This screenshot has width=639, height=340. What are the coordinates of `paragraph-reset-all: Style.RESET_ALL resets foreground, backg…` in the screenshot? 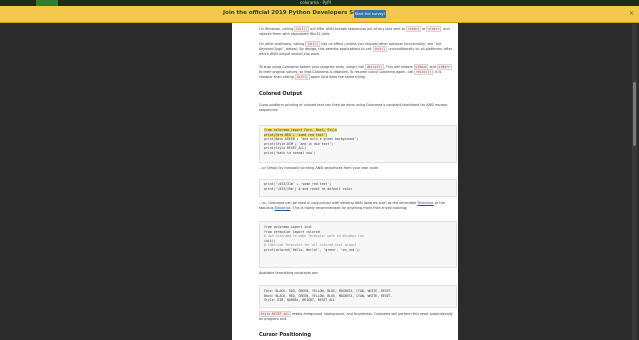 It's located at (357, 316).